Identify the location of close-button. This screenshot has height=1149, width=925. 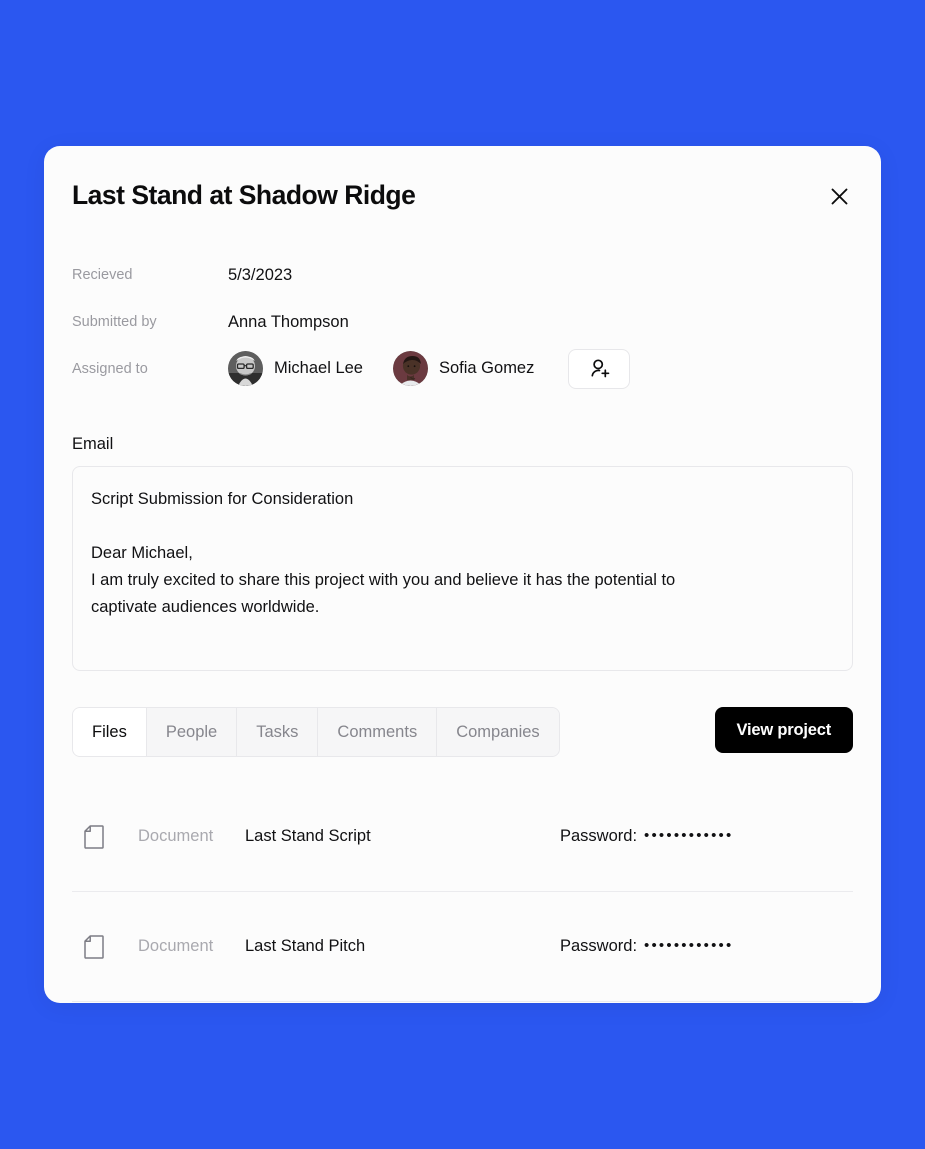
(839, 196).